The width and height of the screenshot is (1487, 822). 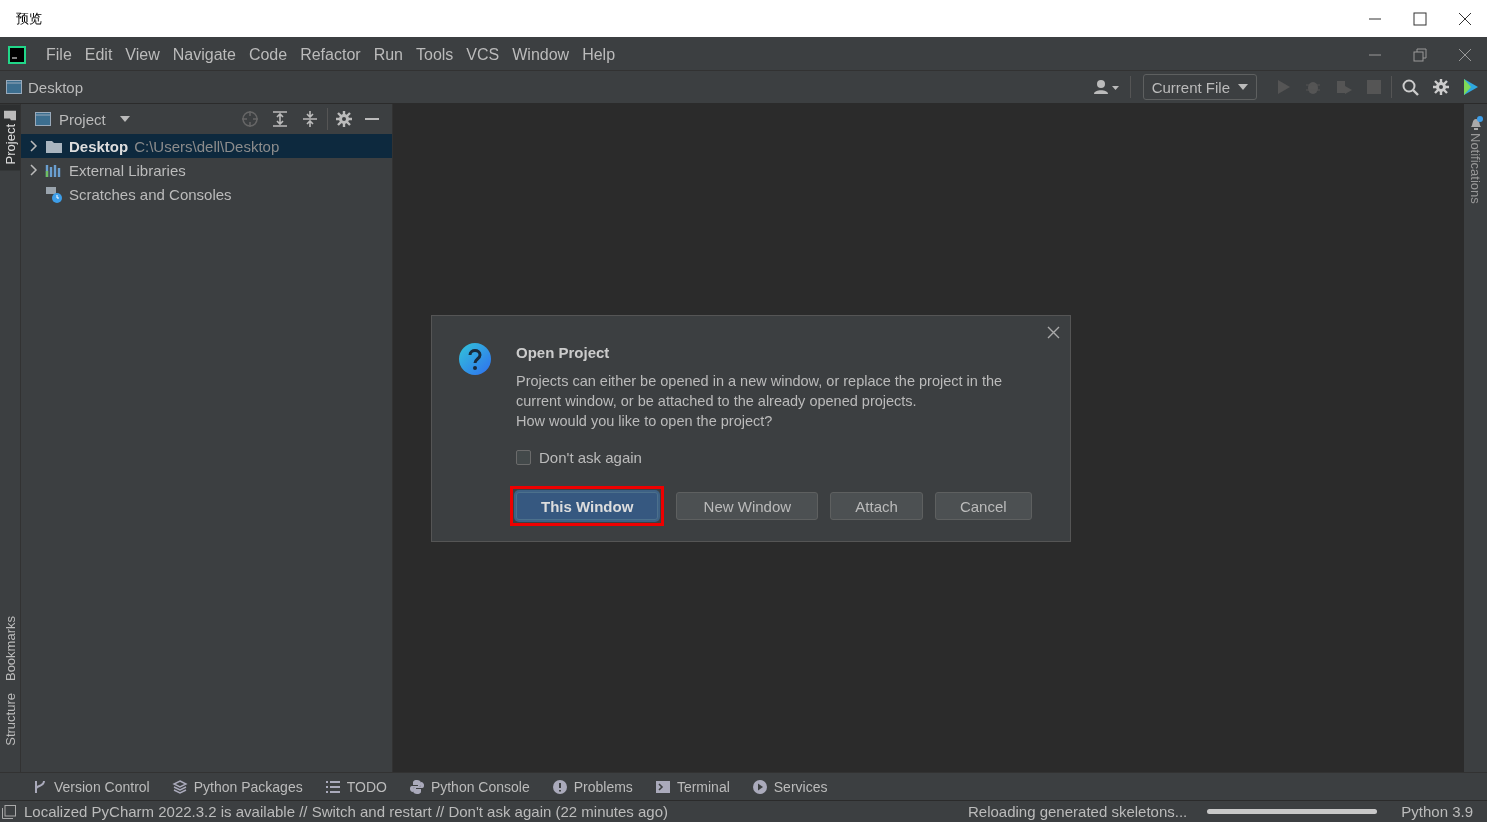 I want to click on tool-window-tab: Bookmarks, so click(x=10, y=649).